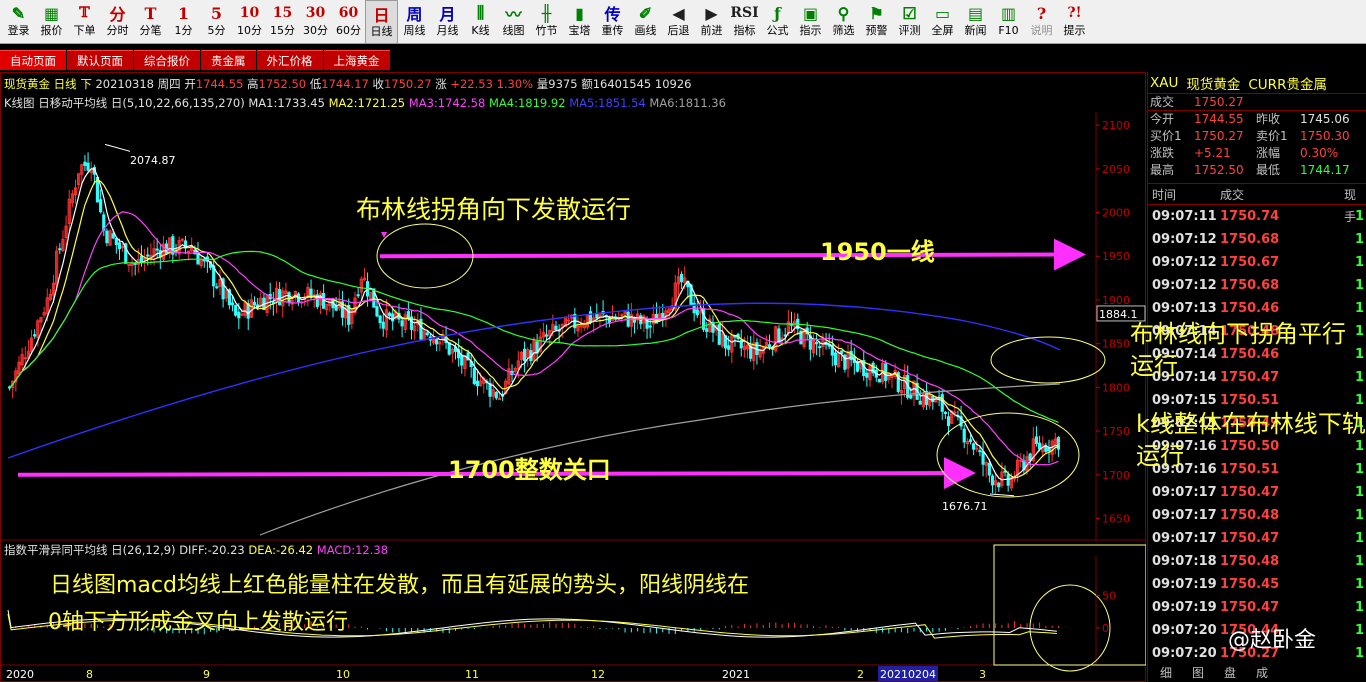 This screenshot has width=1366, height=682. Describe the element at coordinates (1212, 153) in the screenshot. I see `quote-value: +5.21` at that location.